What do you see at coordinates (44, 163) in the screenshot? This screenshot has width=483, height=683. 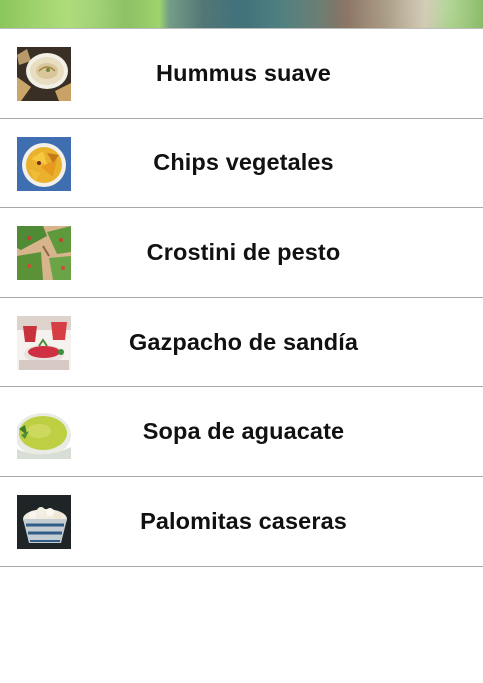 I see `veggie-chips-thumbnail-icon` at bounding box center [44, 163].